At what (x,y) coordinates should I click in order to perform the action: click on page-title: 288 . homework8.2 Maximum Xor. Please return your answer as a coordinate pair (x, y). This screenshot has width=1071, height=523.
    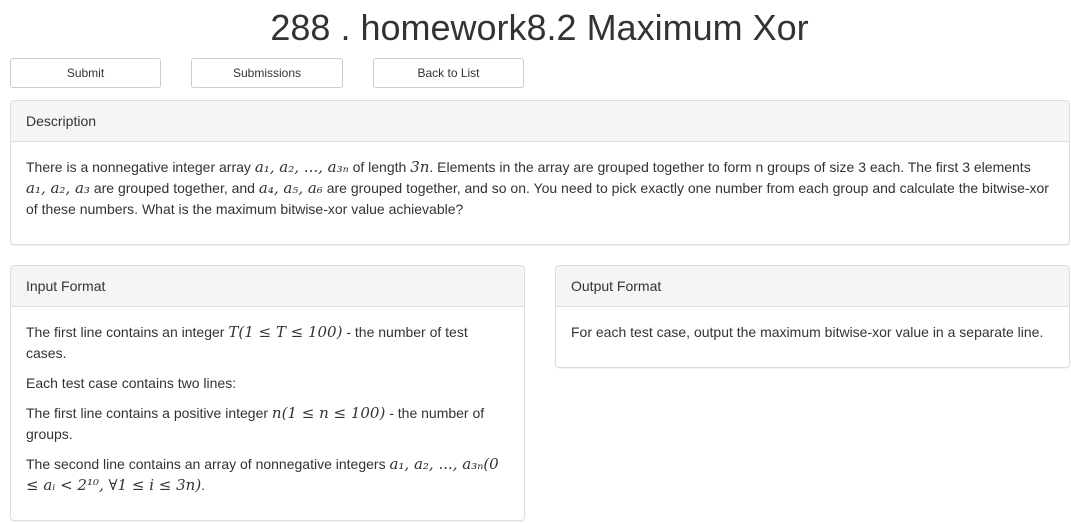
    Looking at the image, I should click on (539, 27).